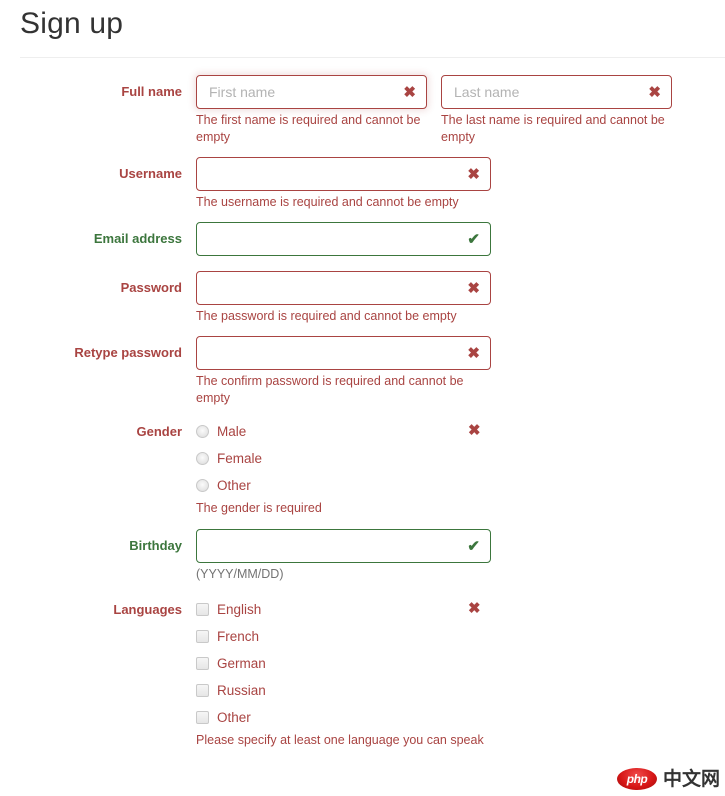  Describe the element at coordinates (151, 287) in the screenshot. I see `label-password: Password` at that location.